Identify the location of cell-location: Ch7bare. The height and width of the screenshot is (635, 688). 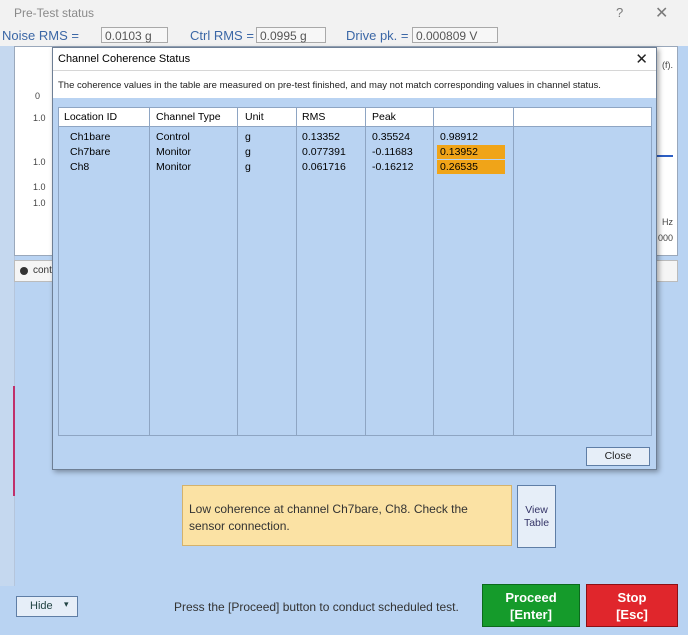
(90, 152).